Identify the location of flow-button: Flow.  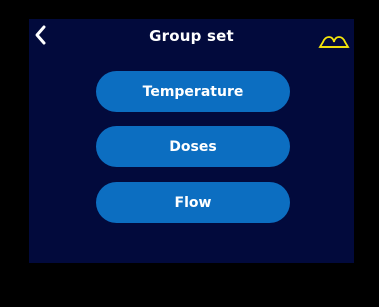
(193, 202).